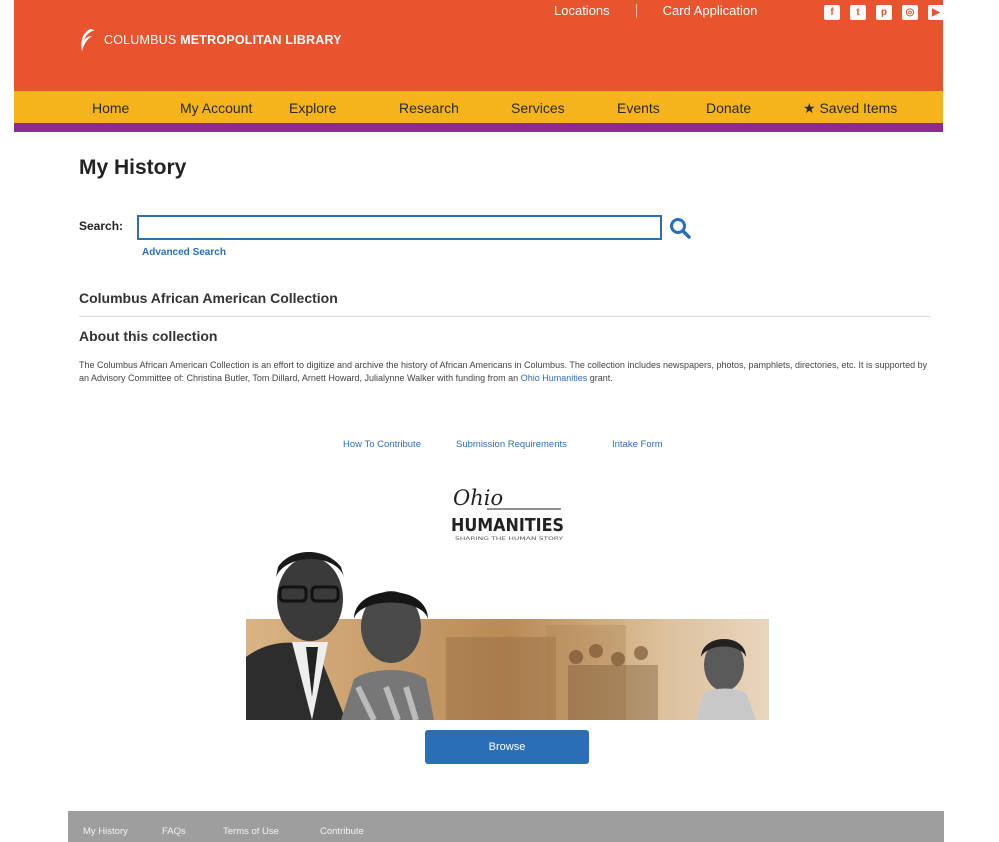 The height and width of the screenshot is (842, 999). What do you see at coordinates (509, 539) in the screenshot?
I see `ohio-tagline: SHARING THE HUMAN STORY` at bounding box center [509, 539].